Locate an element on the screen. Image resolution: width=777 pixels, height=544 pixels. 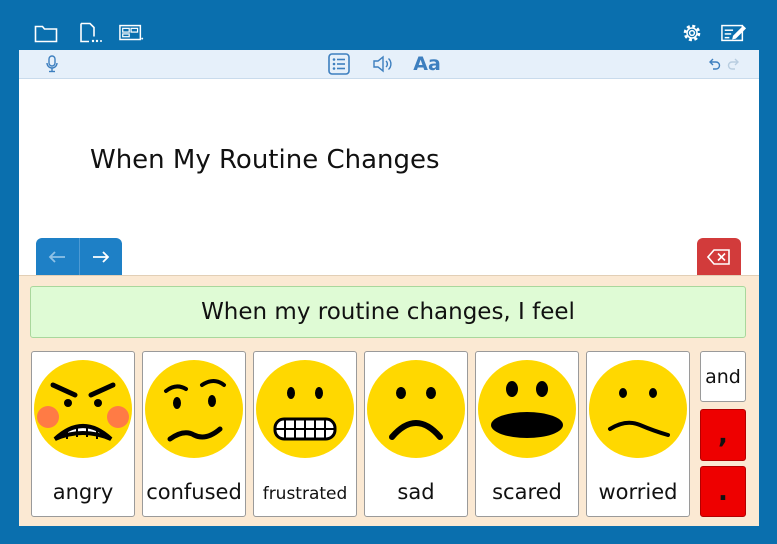
frustrated-face-icon is located at coordinates (305, 409).